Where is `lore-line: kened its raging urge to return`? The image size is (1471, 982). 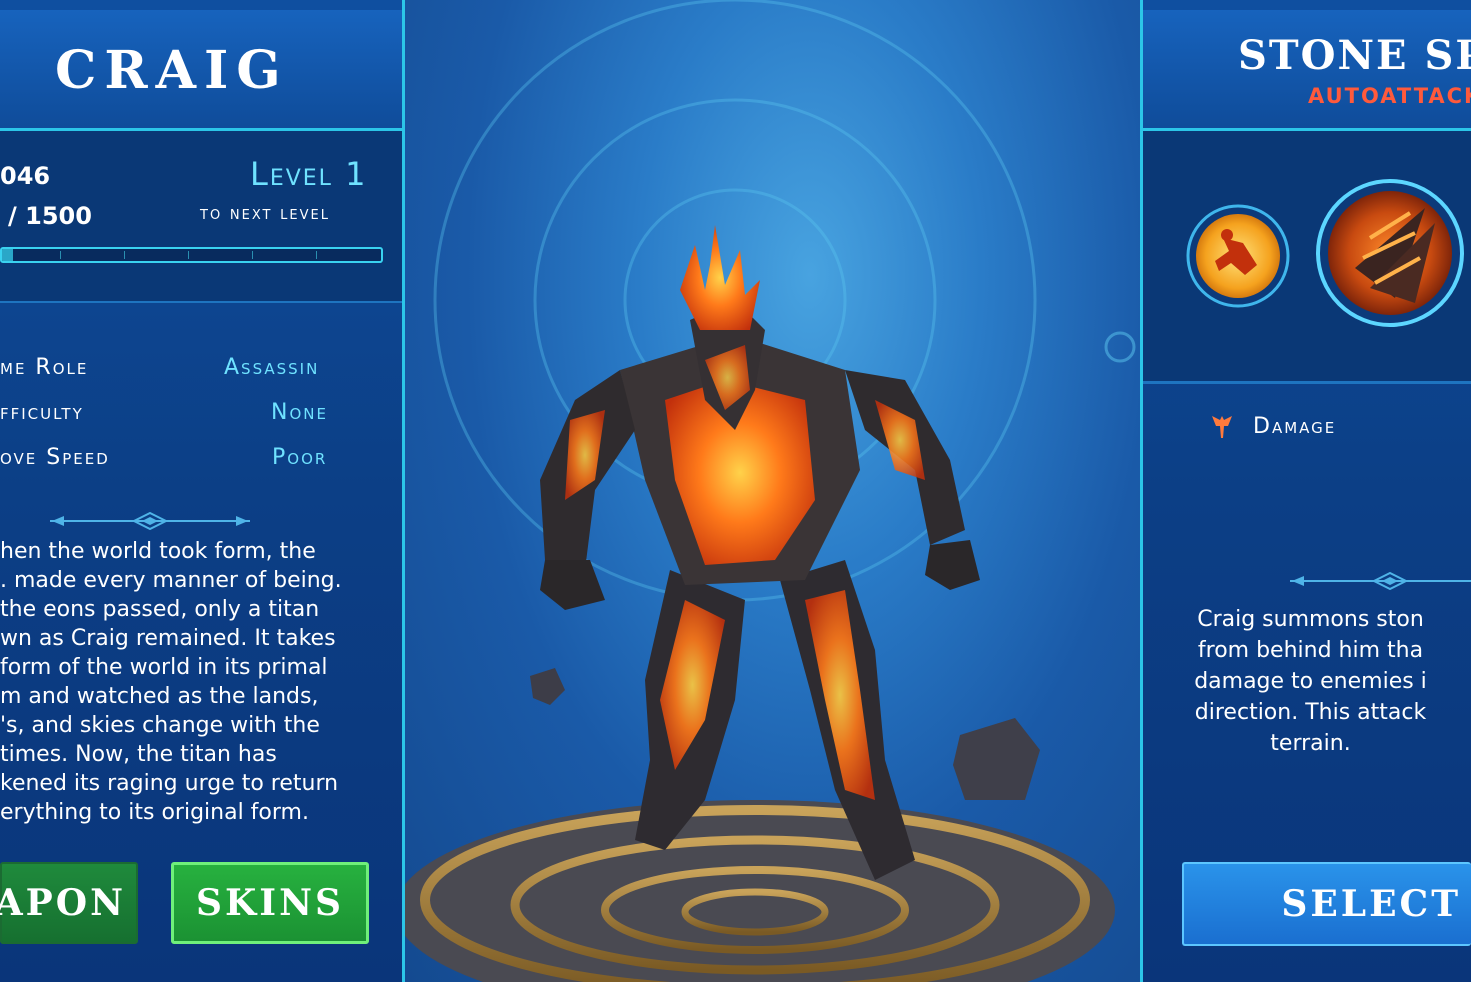
lore-line: kened its raging urge to return is located at coordinates (169, 783).